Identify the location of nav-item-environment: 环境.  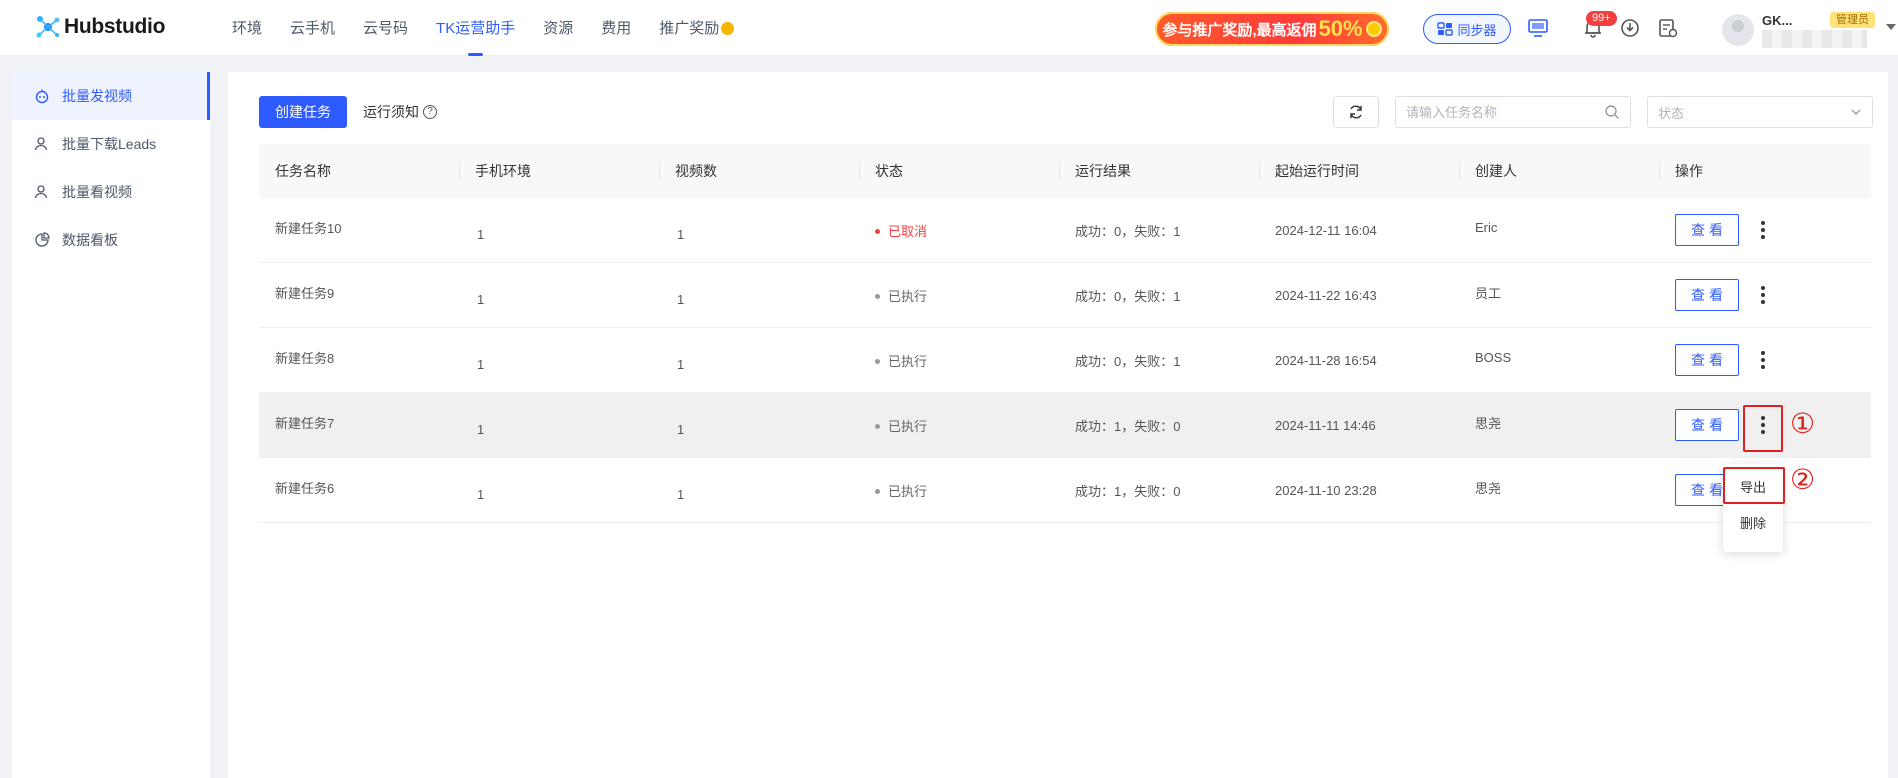
(247, 28).